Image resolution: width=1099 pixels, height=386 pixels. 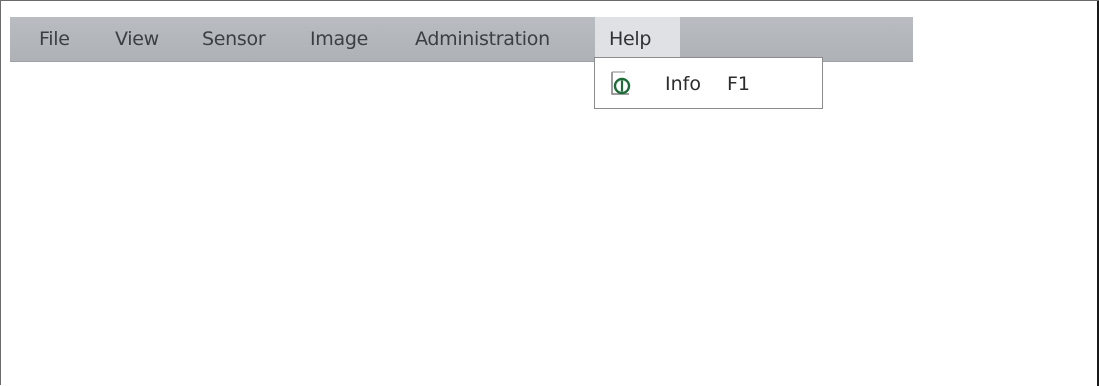 I want to click on menu-item-info: Info F1, so click(x=708, y=83).